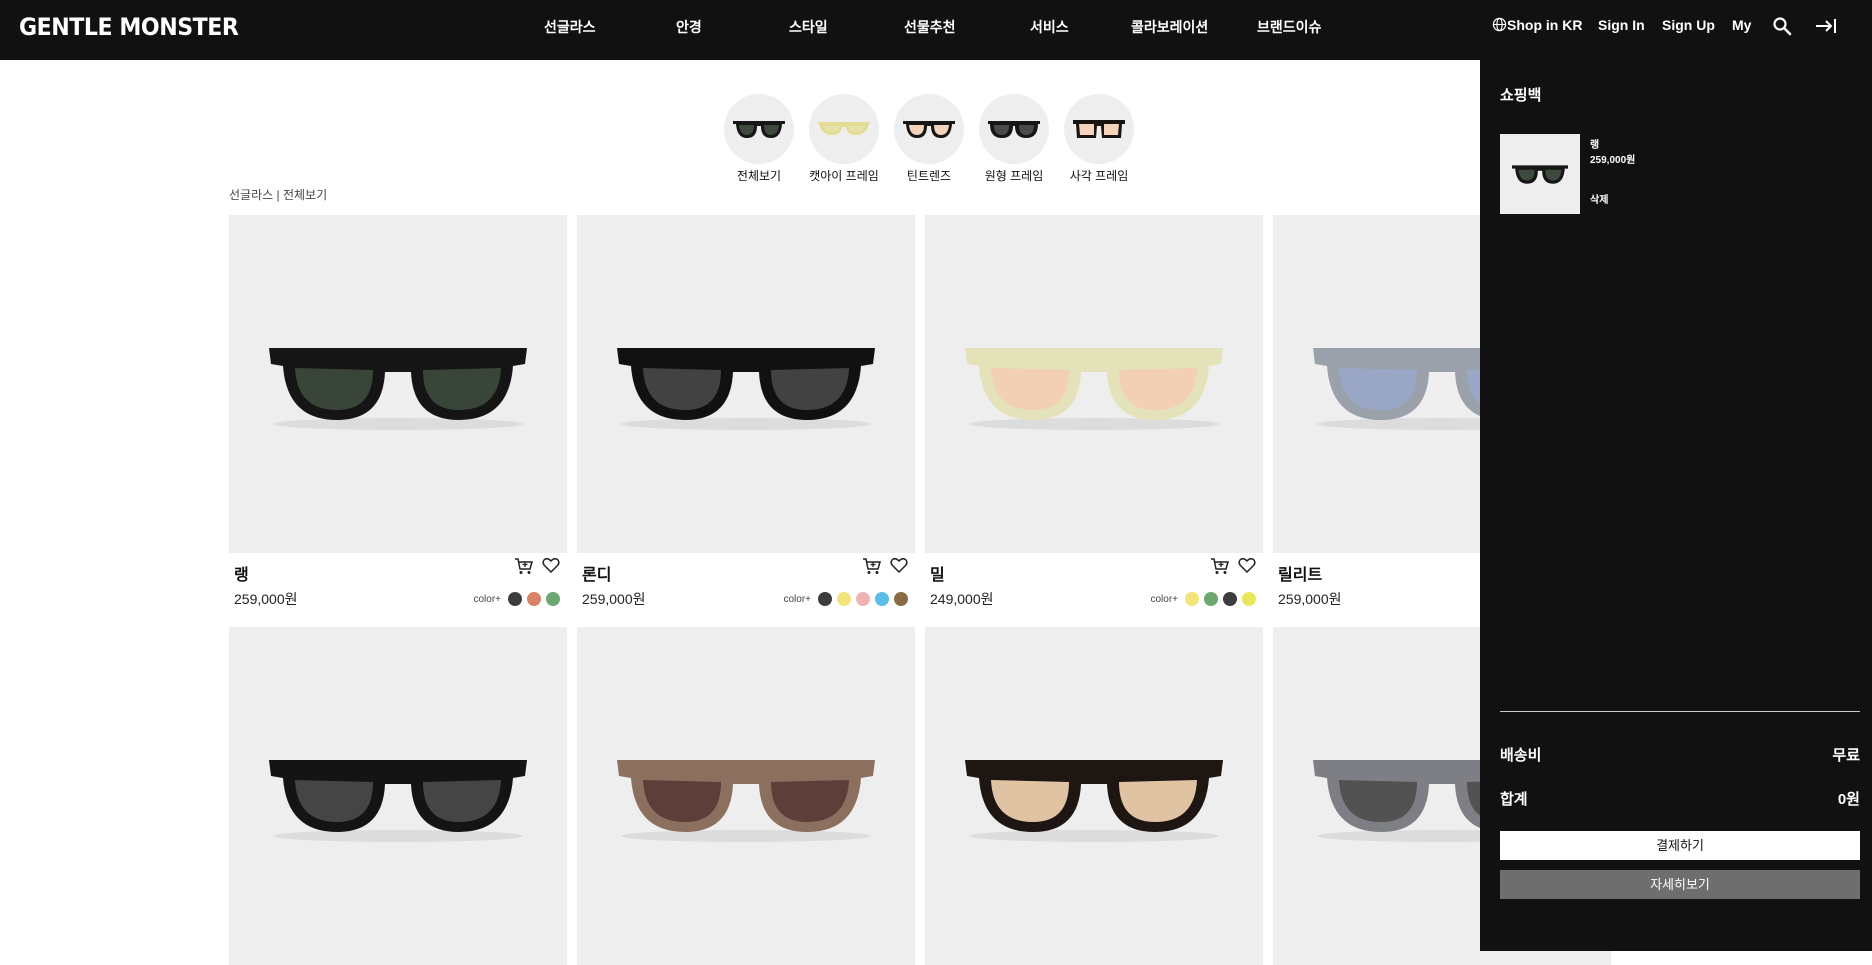  What do you see at coordinates (1514, 799) in the screenshot?
I see `total-label: 합계` at bounding box center [1514, 799].